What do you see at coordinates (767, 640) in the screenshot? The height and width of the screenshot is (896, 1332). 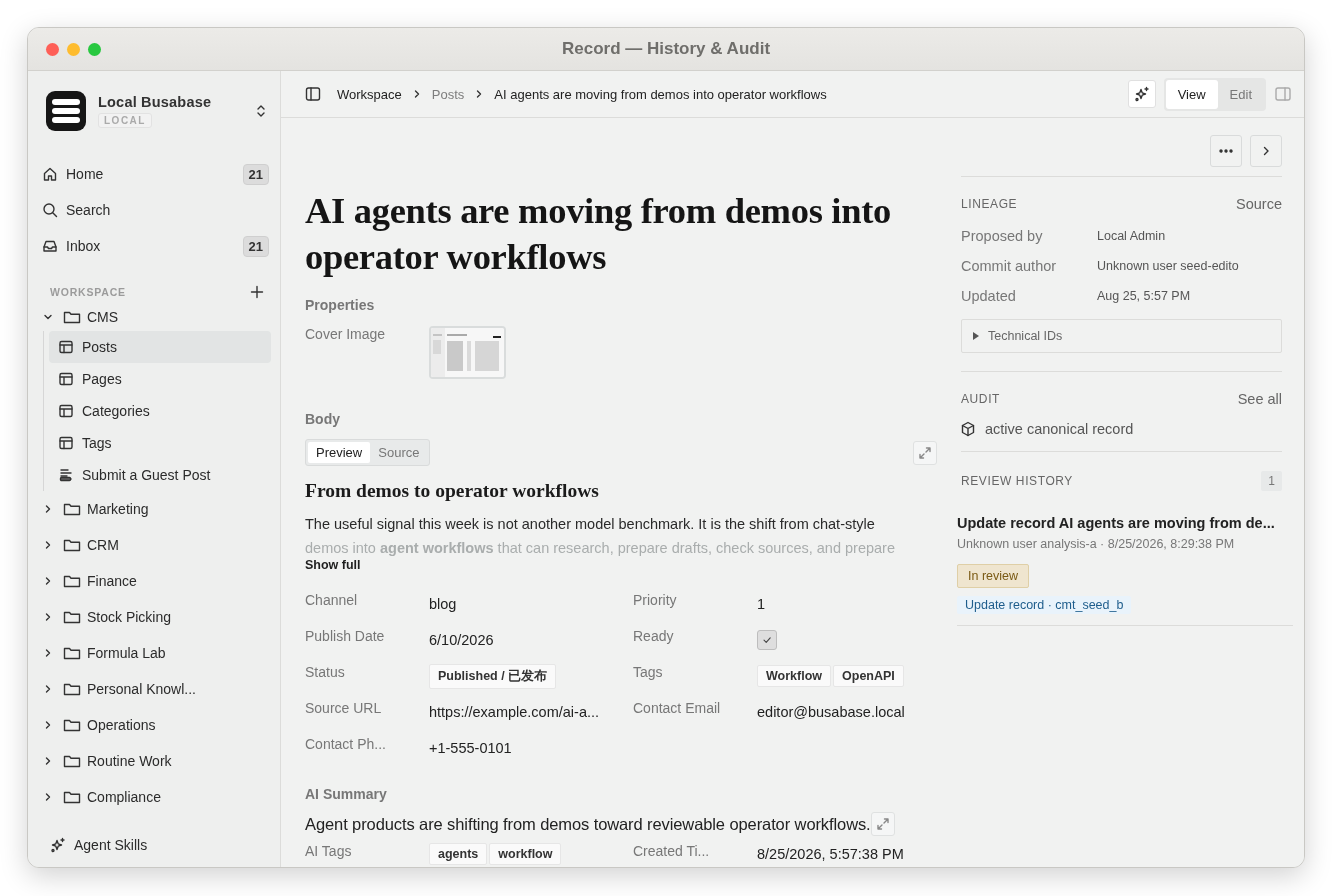 I see `checkbox` at bounding box center [767, 640].